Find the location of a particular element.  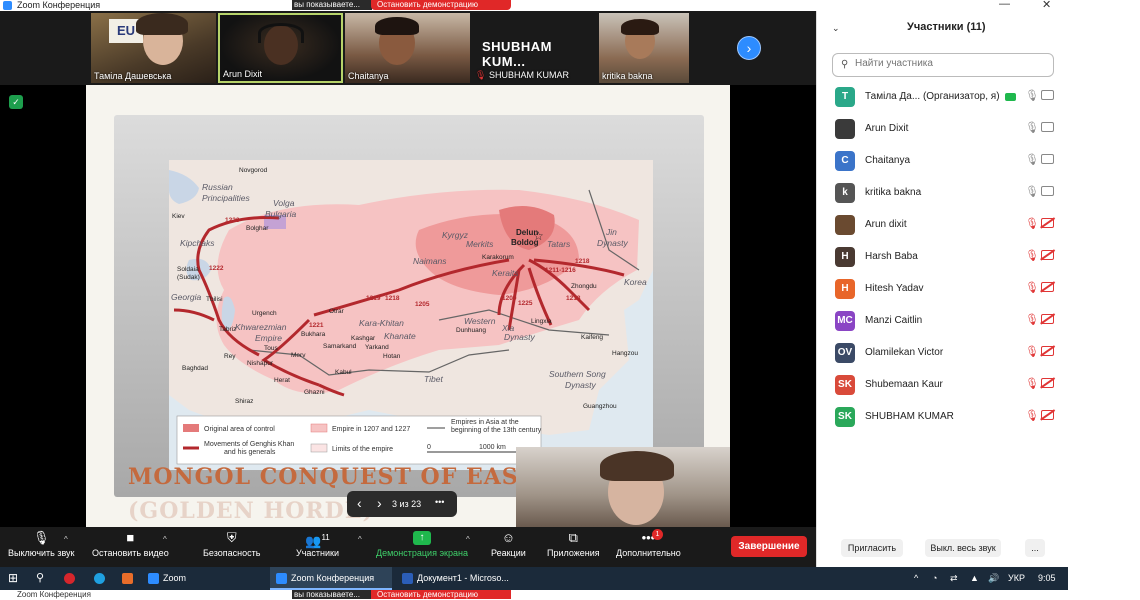

participant-row: SK Shubemaan Kaur 🎙 is located at coordinates (943, 385).